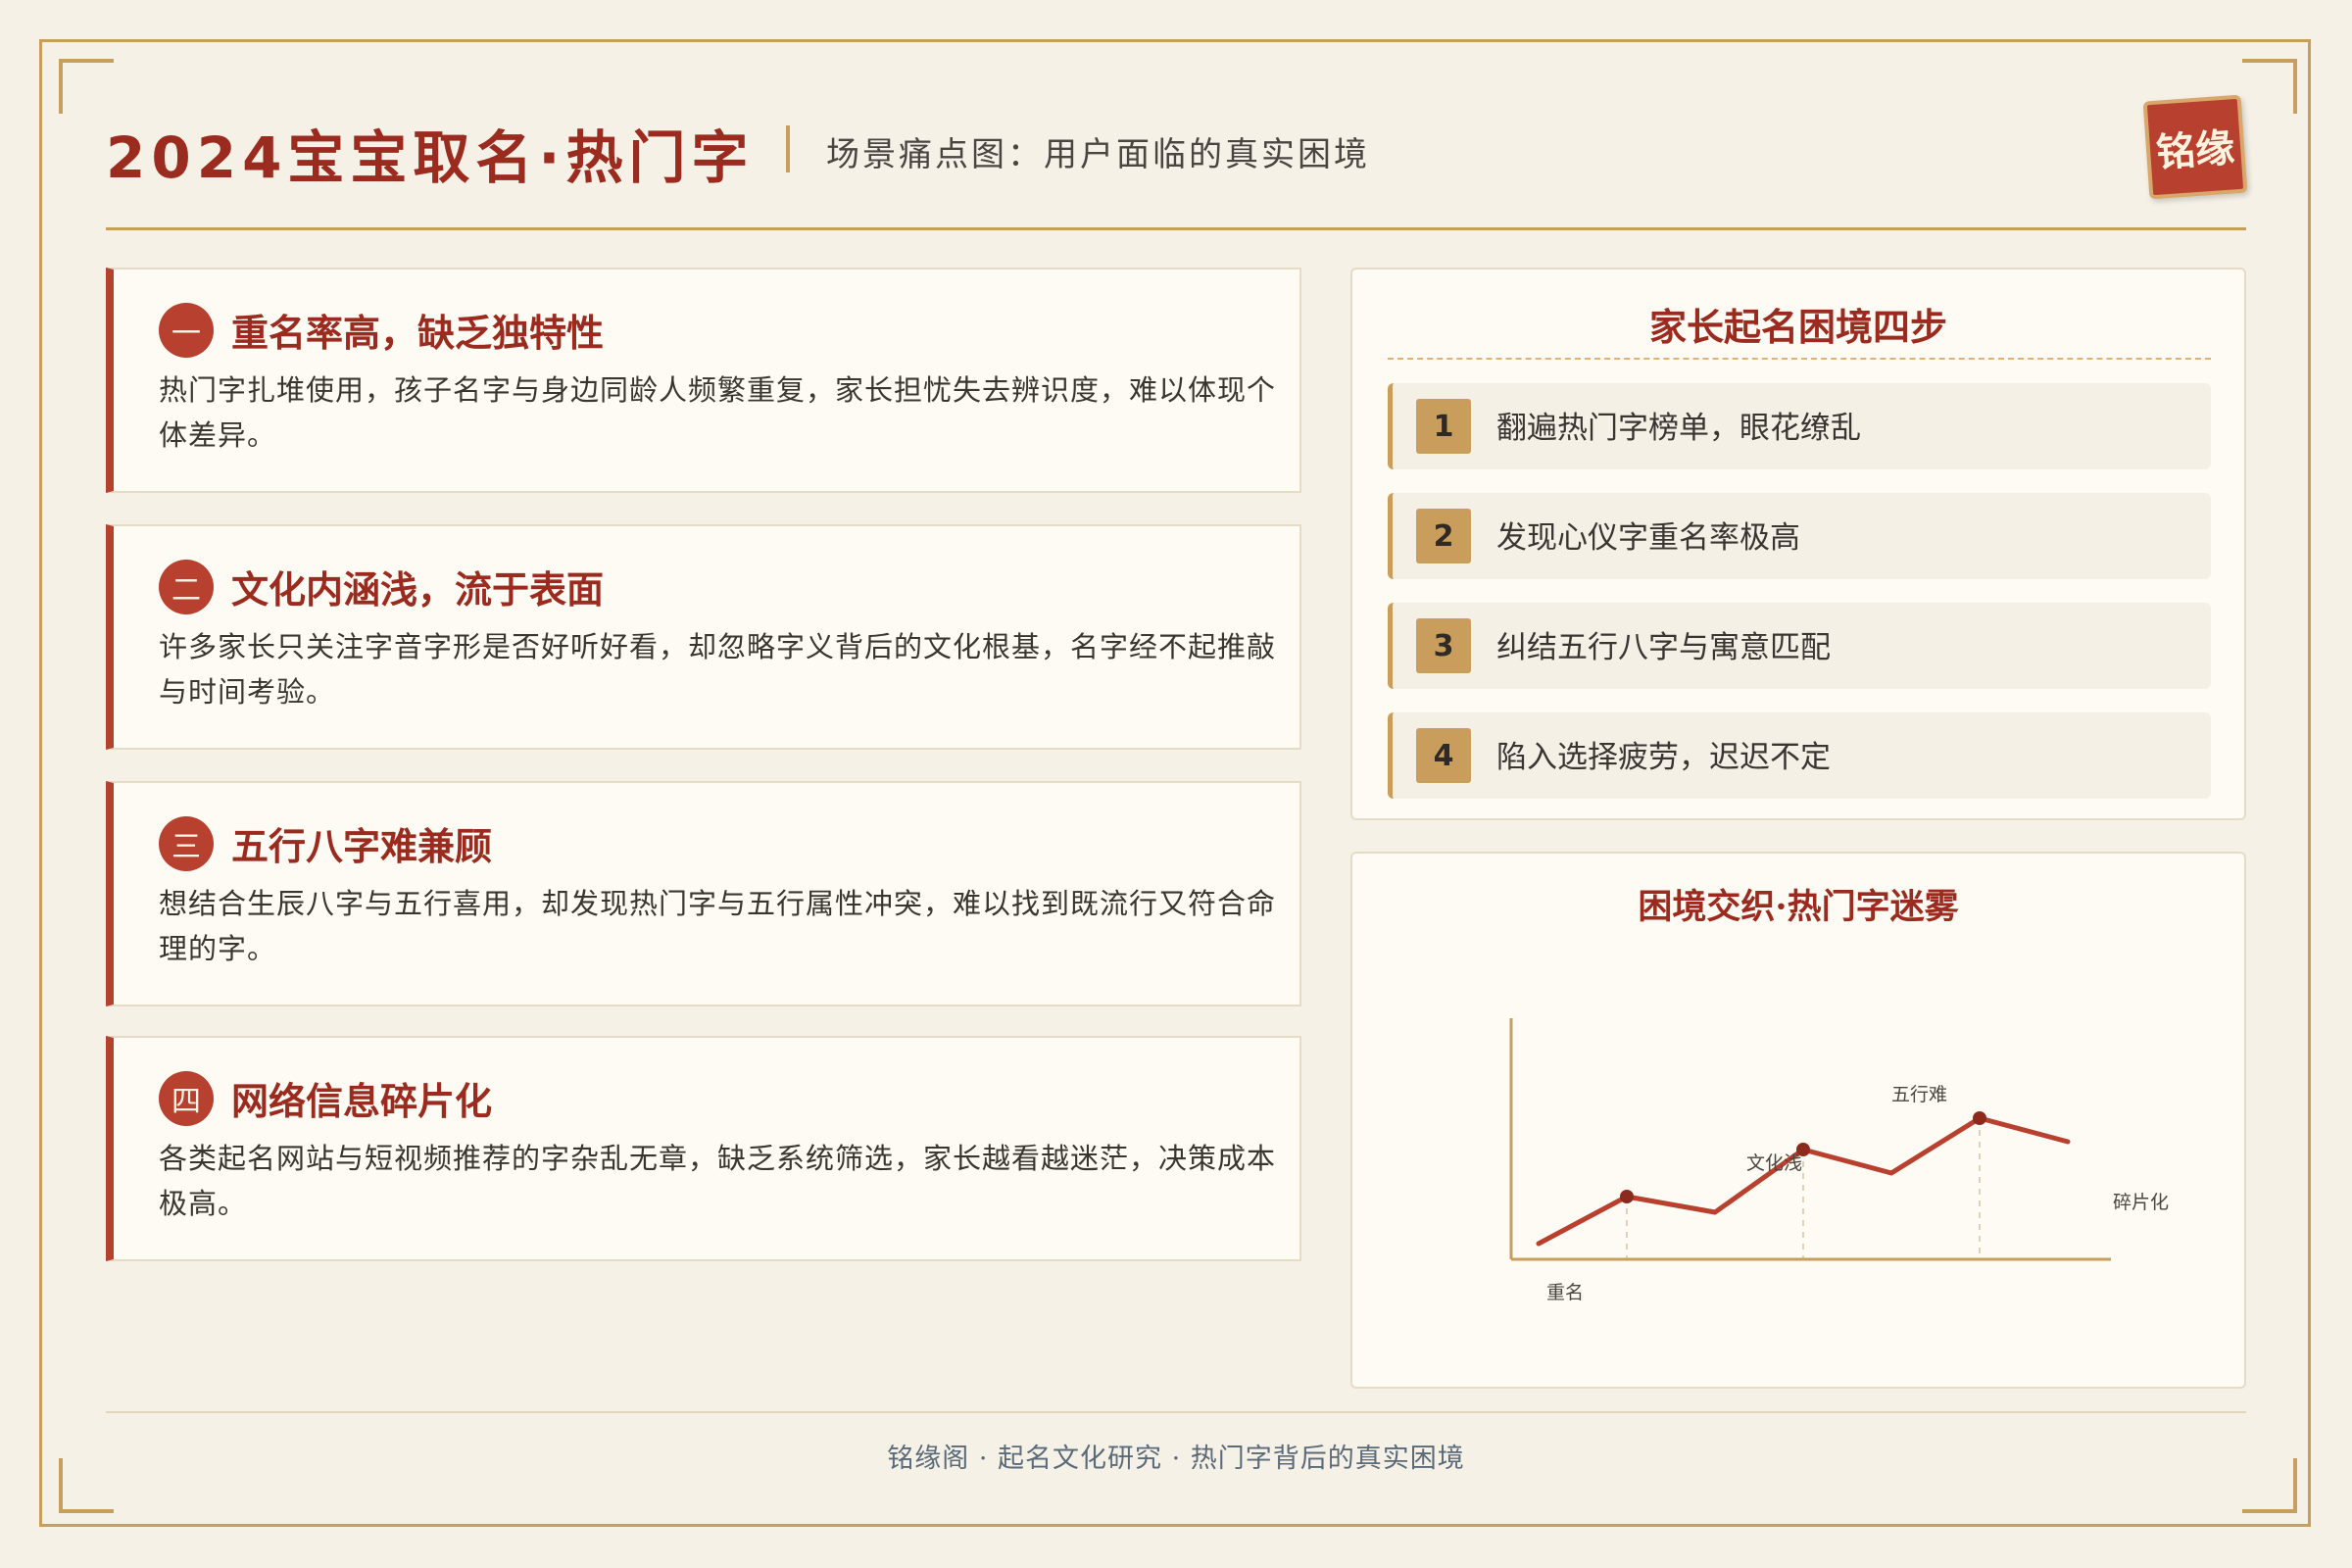 Image resolution: width=2352 pixels, height=1568 pixels. Describe the element at coordinates (1443, 536) in the screenshot. I see `step-number: 2` at that location.